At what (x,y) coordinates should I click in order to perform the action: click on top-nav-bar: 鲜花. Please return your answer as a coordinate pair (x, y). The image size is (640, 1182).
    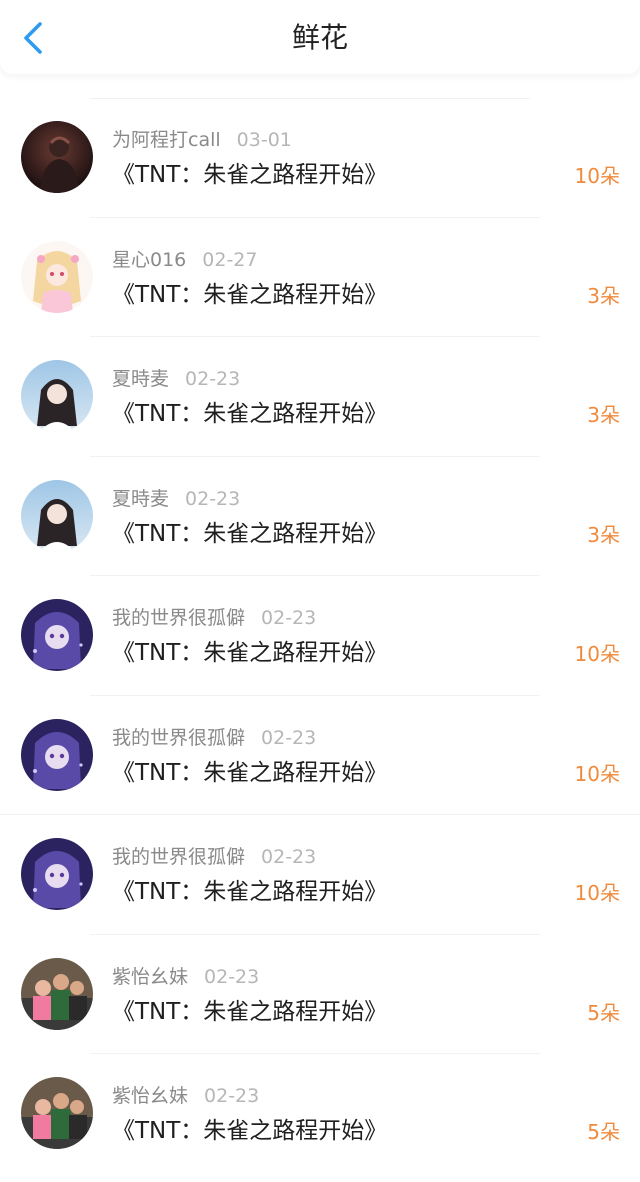
    Looking at the image, I should click on (320, 37).